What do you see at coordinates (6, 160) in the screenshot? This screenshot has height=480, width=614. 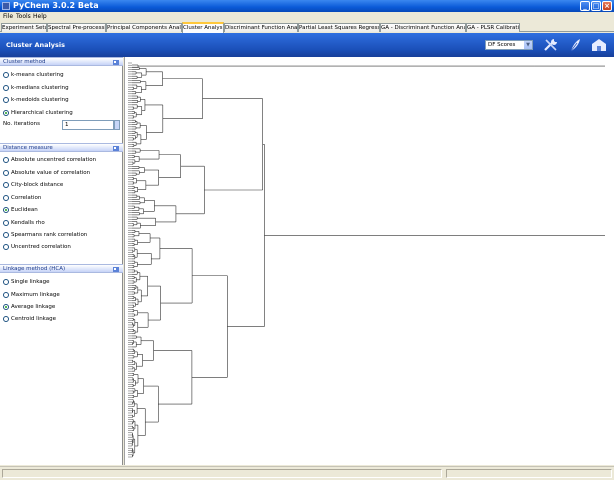 I see `radio-abs-uncentred` at bounding box center [6, 160].